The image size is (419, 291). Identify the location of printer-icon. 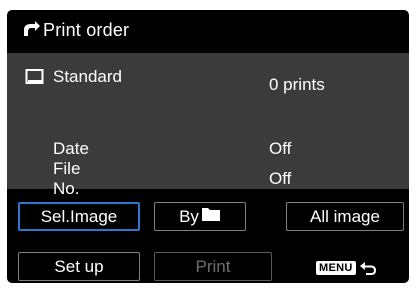
(31, 30).